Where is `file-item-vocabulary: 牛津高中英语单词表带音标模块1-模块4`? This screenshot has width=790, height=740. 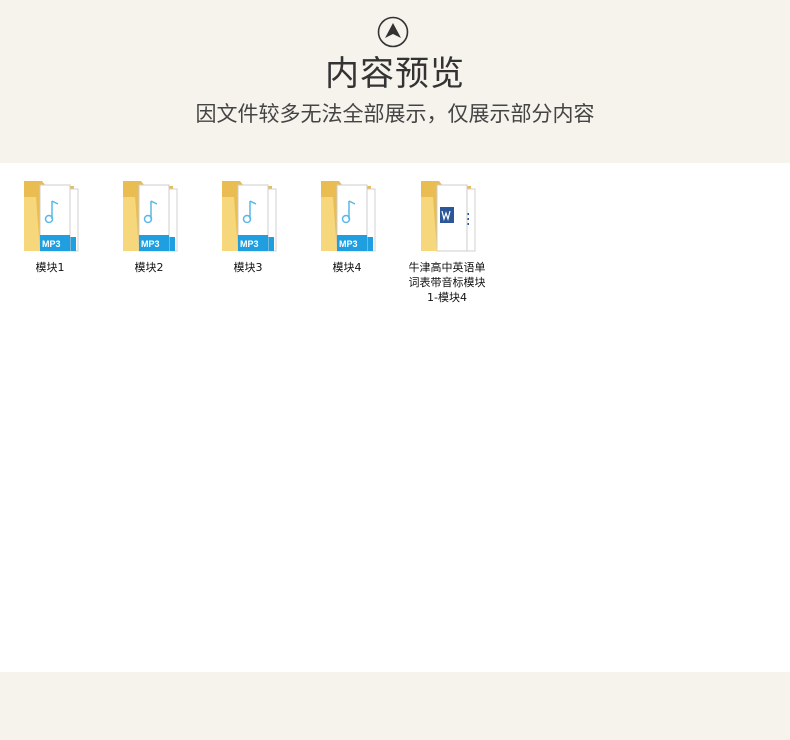
file-item-vocabulary: 牛津高中英语单词表带音标模块1-模块4 is located at coordinates (447, 241).